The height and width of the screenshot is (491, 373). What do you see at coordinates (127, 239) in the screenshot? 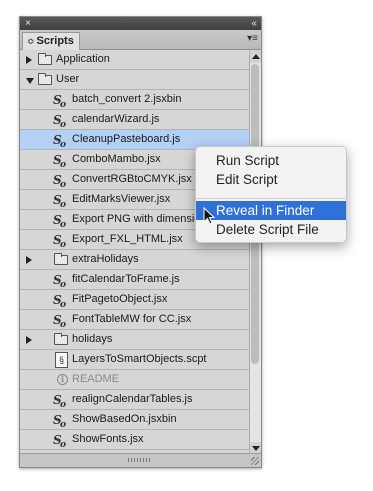
I see `row-label: Export_FXL_HTML.jsx` at bounding box center [127, 239].